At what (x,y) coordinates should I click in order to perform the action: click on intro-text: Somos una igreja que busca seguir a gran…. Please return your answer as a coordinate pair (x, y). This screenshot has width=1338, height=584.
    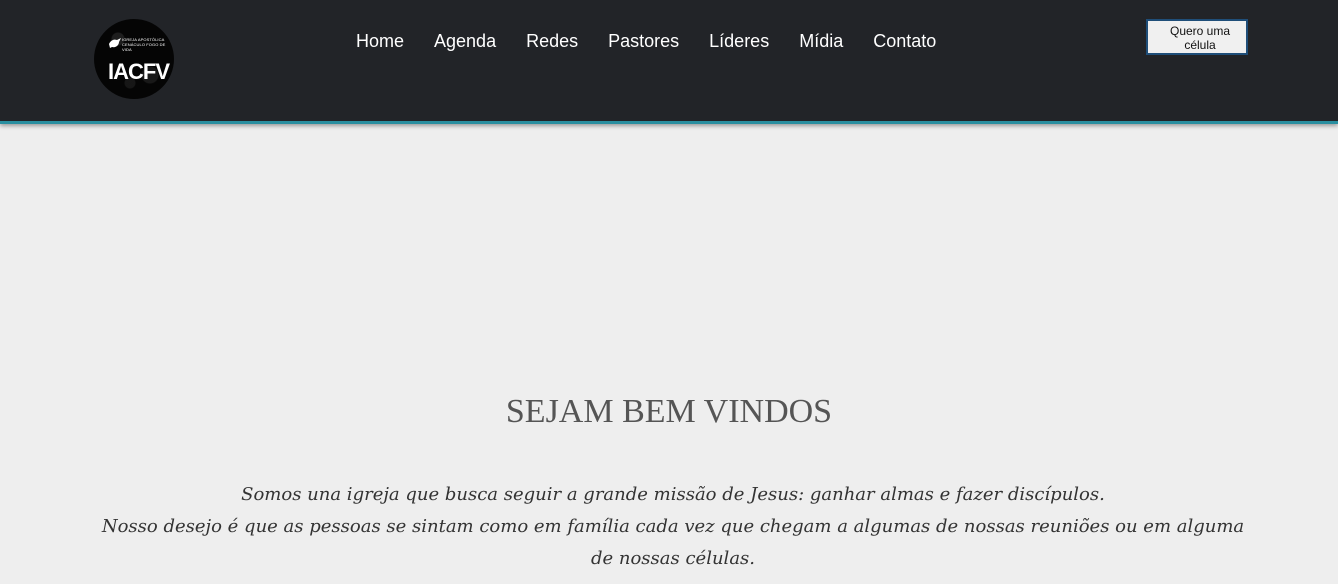
    Looking at the image, I should click on (673, 527).